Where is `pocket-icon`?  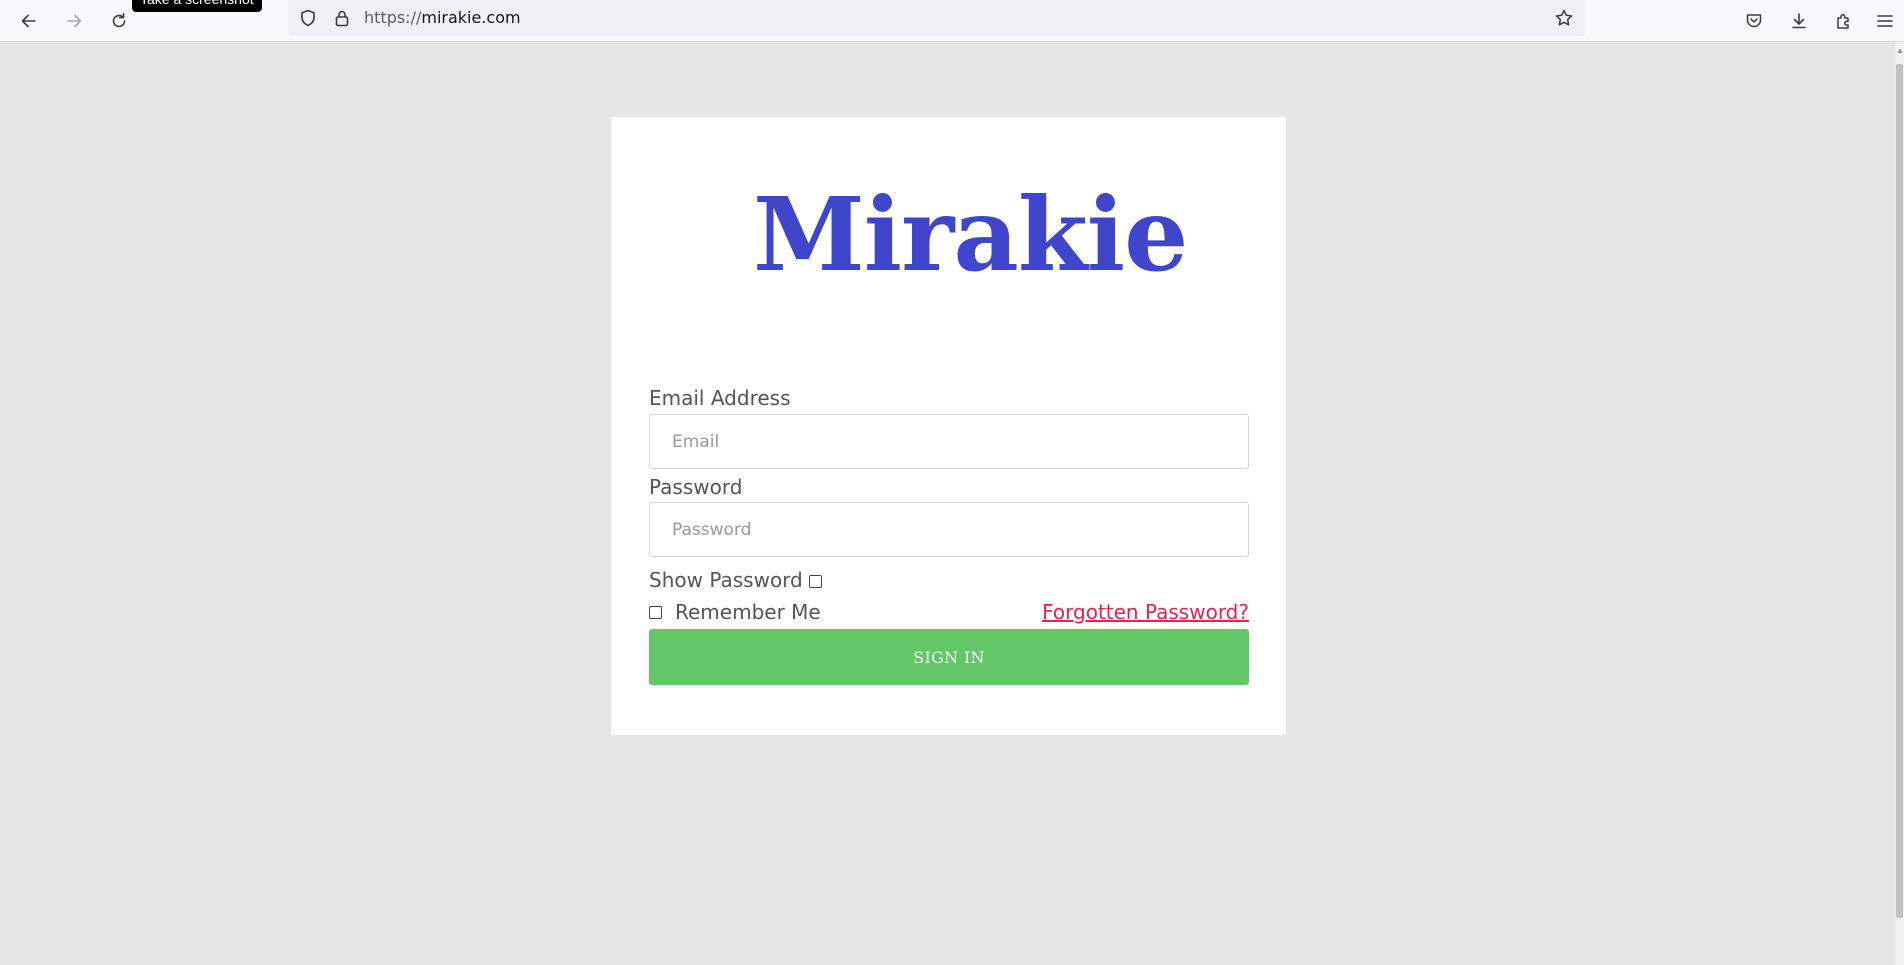 pocket-icon is located at coordinates (1754, 21).